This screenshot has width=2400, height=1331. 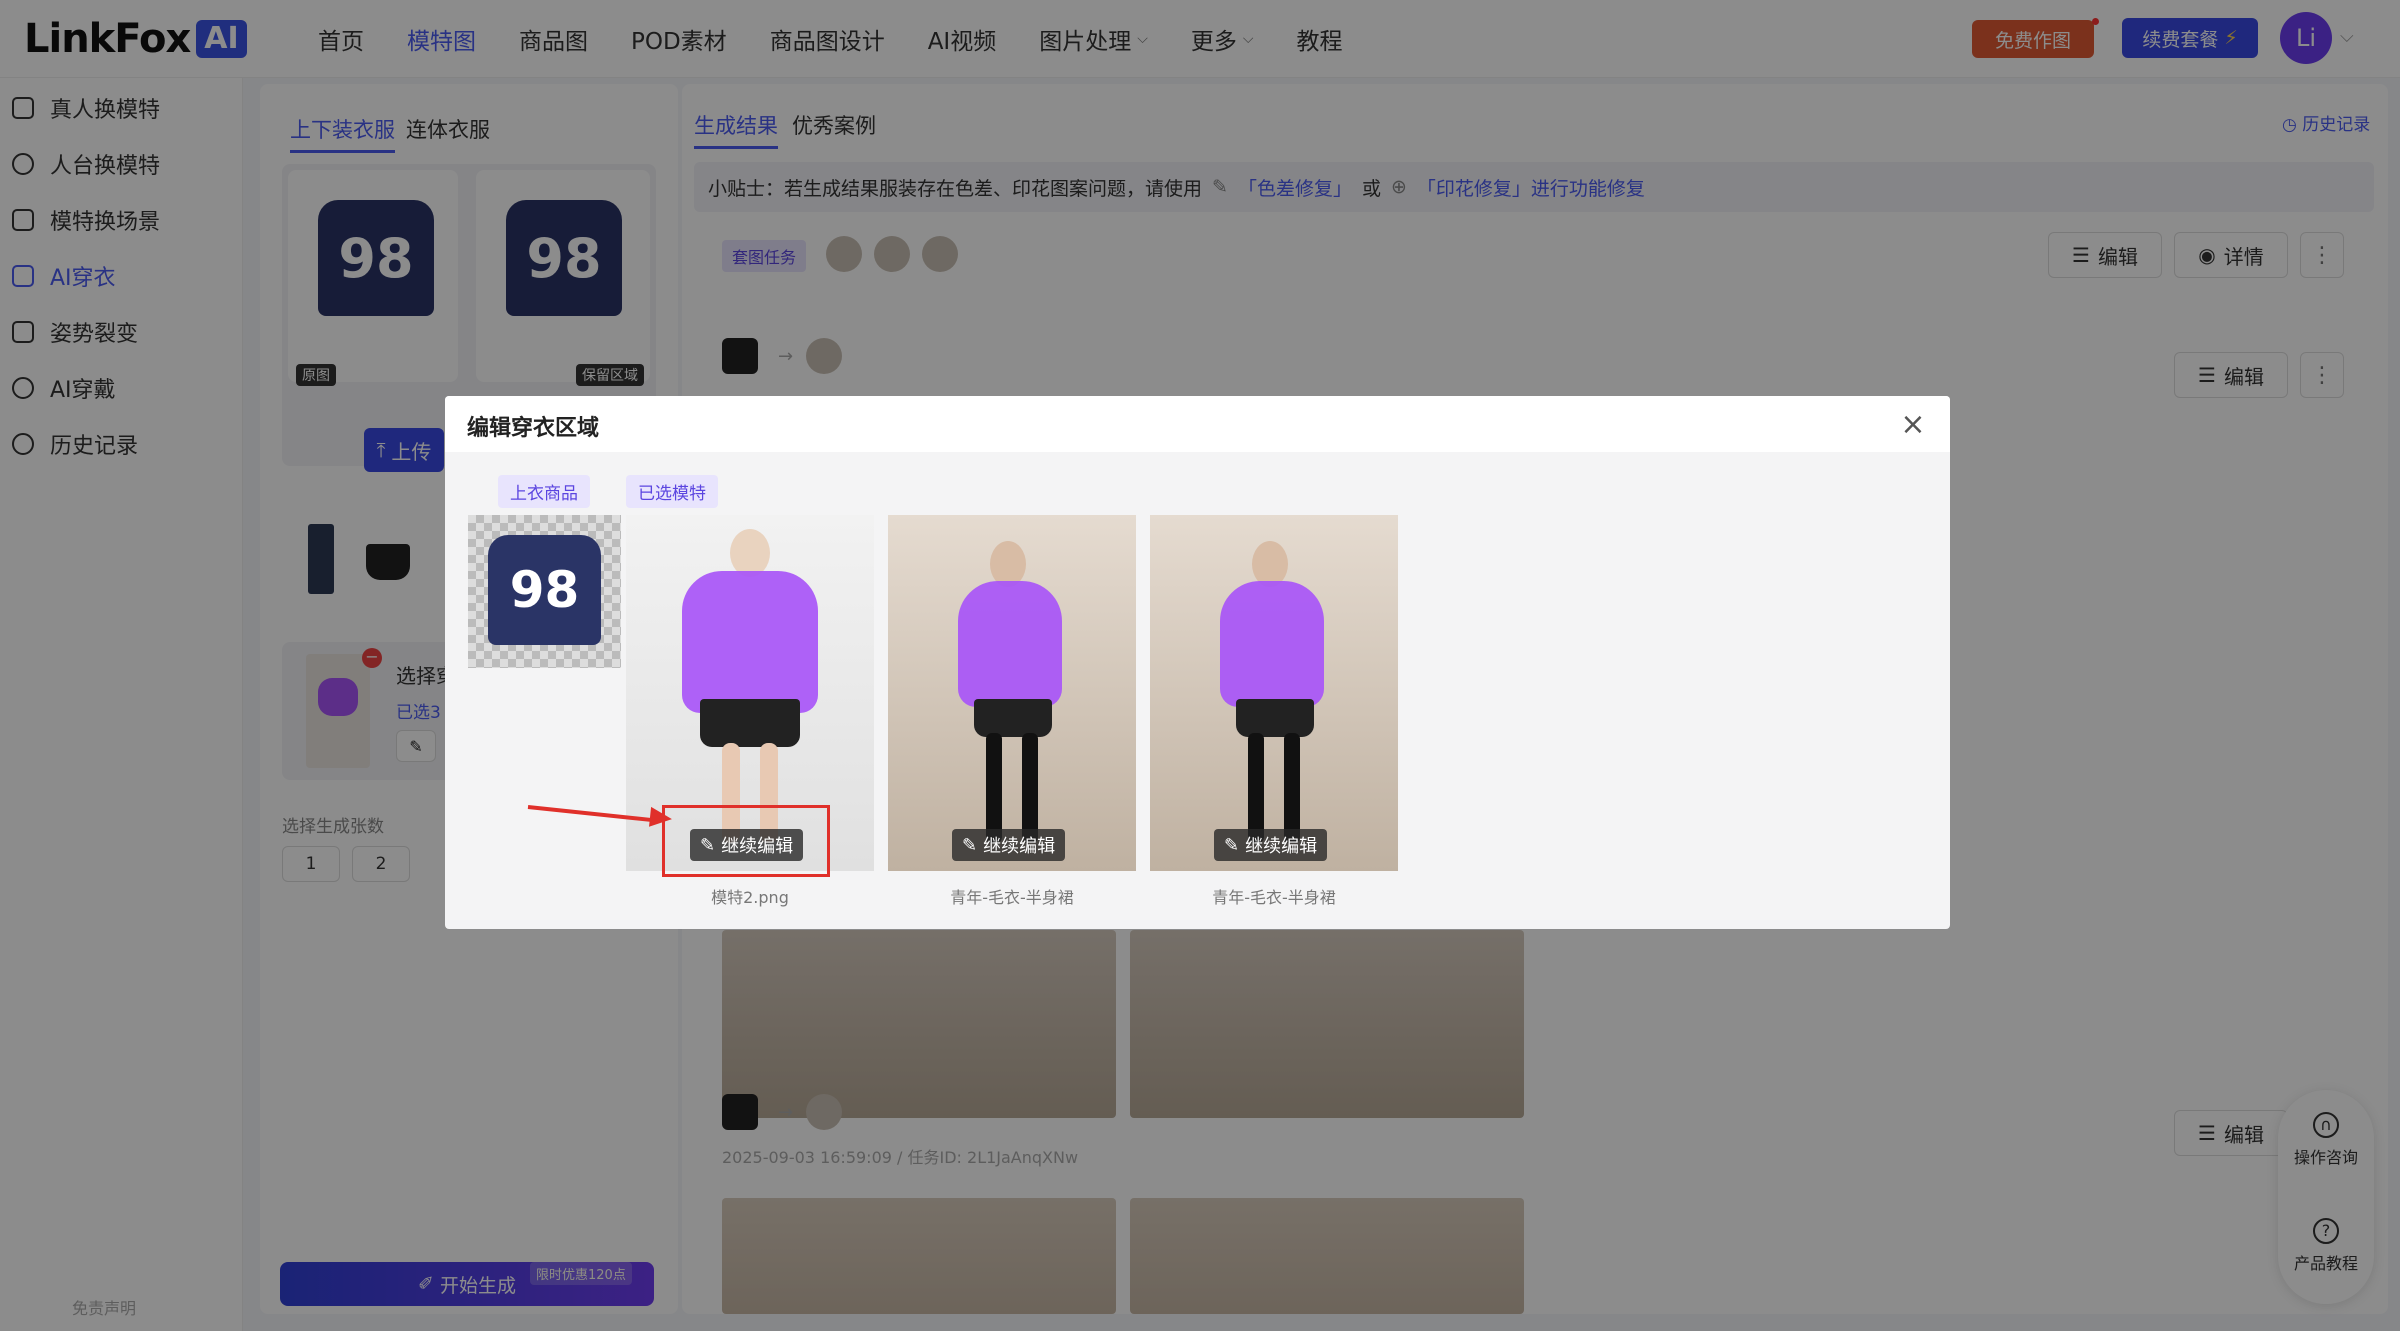 I want to click on modal-title: 编辑穿衣区域, so click(x=533, y=428).